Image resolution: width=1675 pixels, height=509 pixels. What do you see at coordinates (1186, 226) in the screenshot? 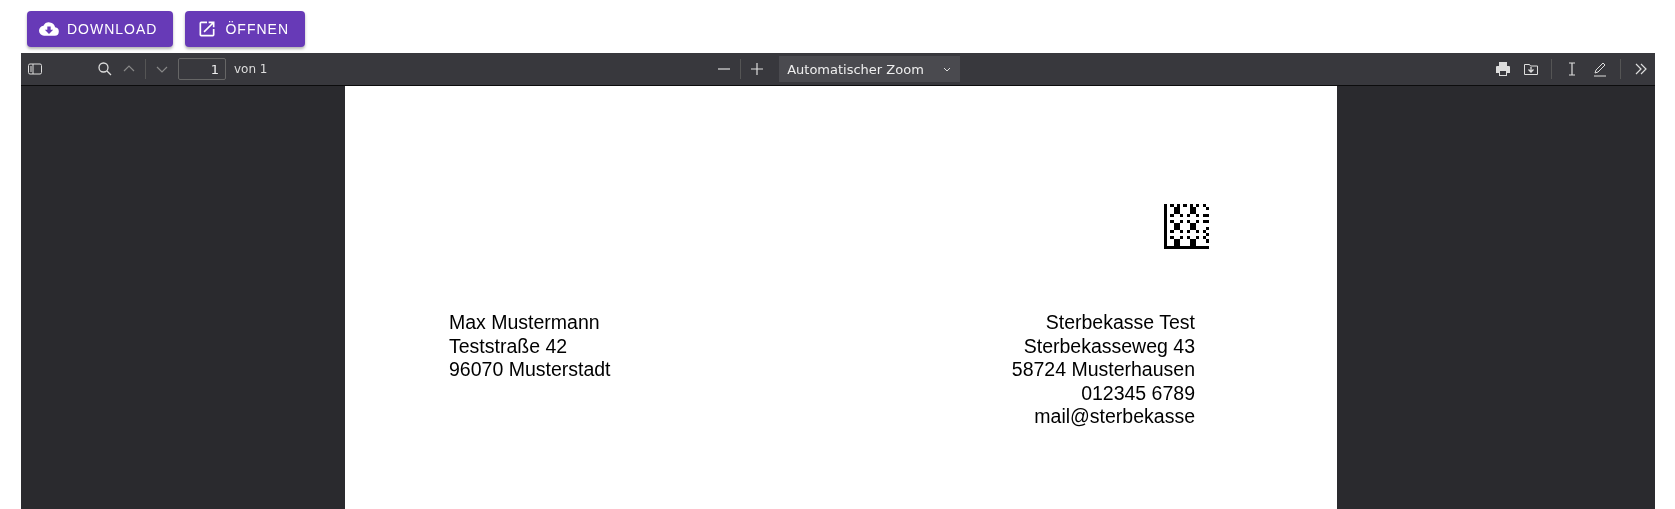
I see `datamatrix-code` at bounding box center [1186, 226].